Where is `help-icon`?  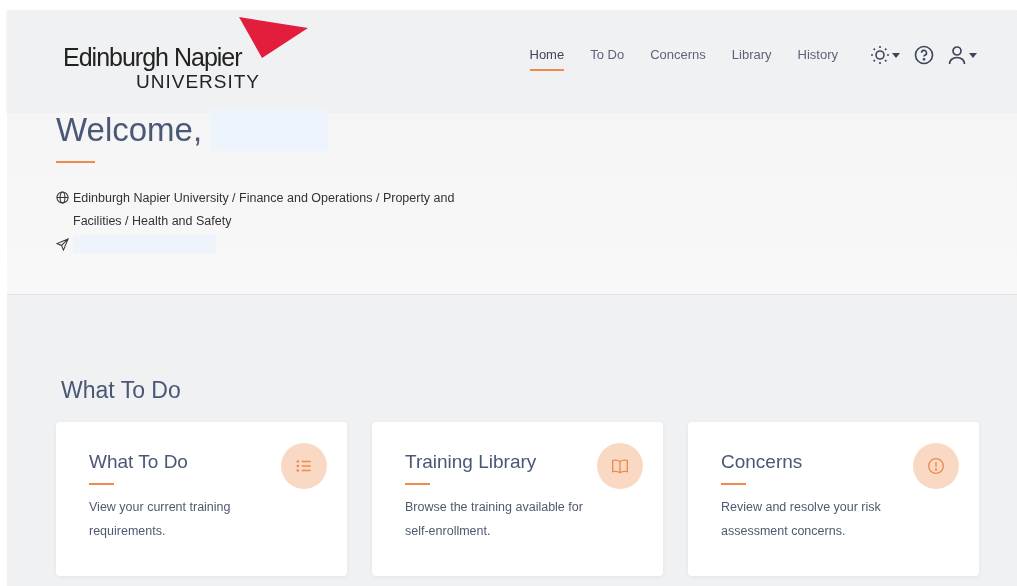 help-icon is located at coordinates (924, 55).